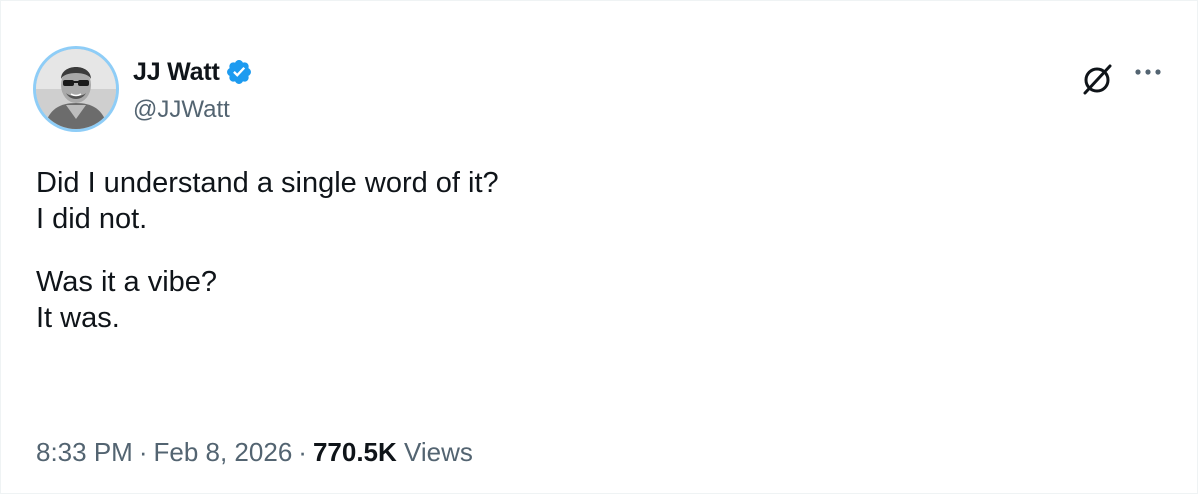  I want to click on tweet-meta: 8:33 PM · Feb 8, 2026 · 770.5K Views, so click(254, 452).